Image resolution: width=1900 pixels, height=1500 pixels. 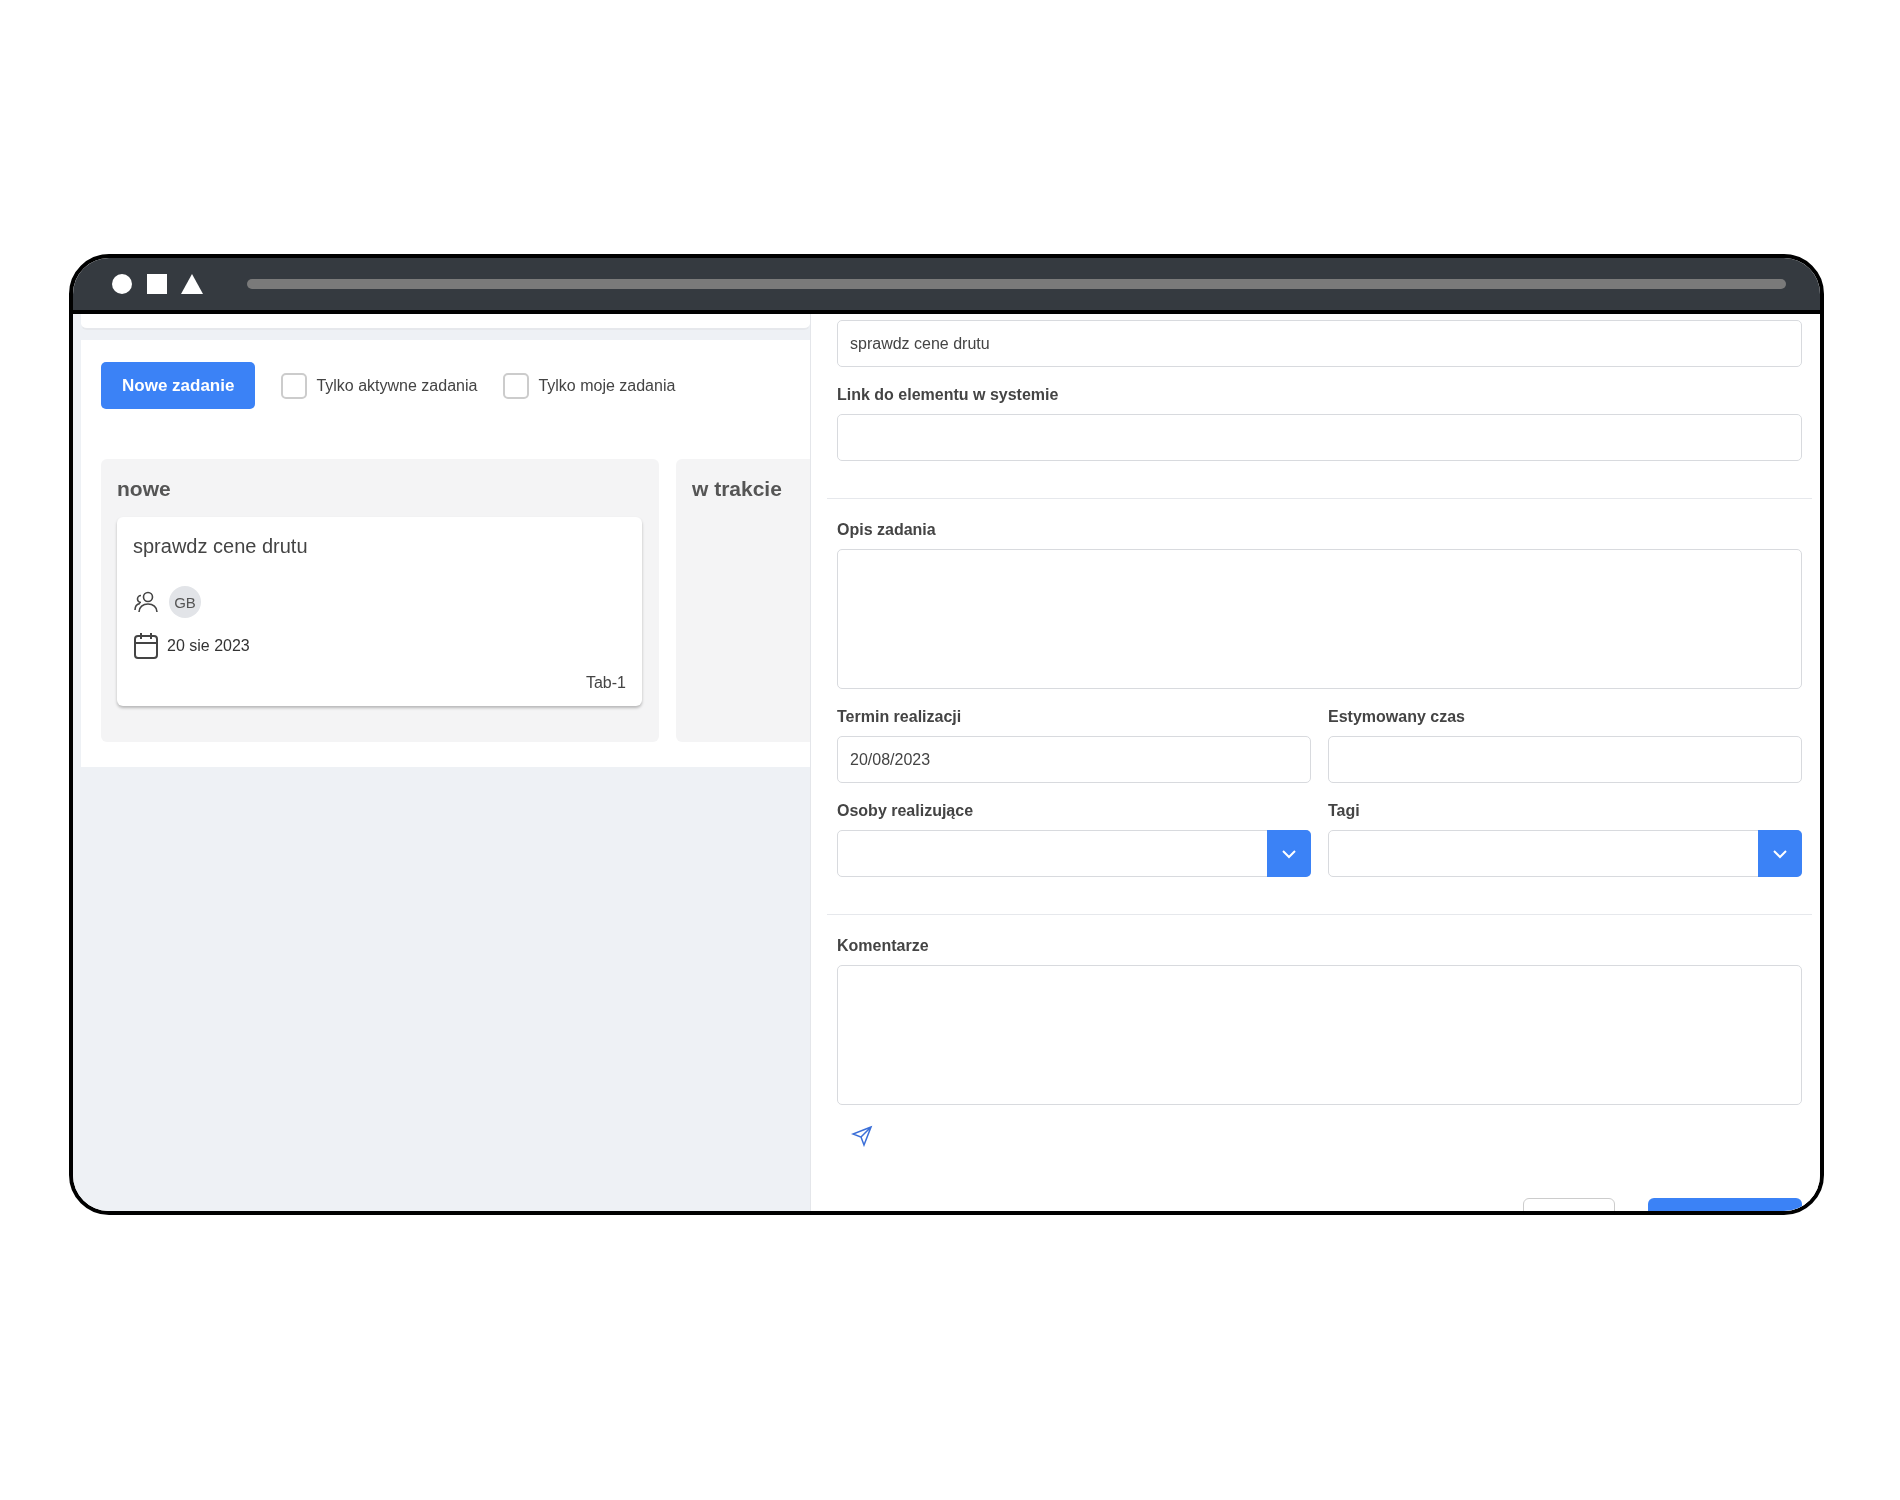 What do you see at coordinates (607, 385) in the screenshot?
I see `filter-label: Tylko moje zadania` at bounding box center [607, 385].